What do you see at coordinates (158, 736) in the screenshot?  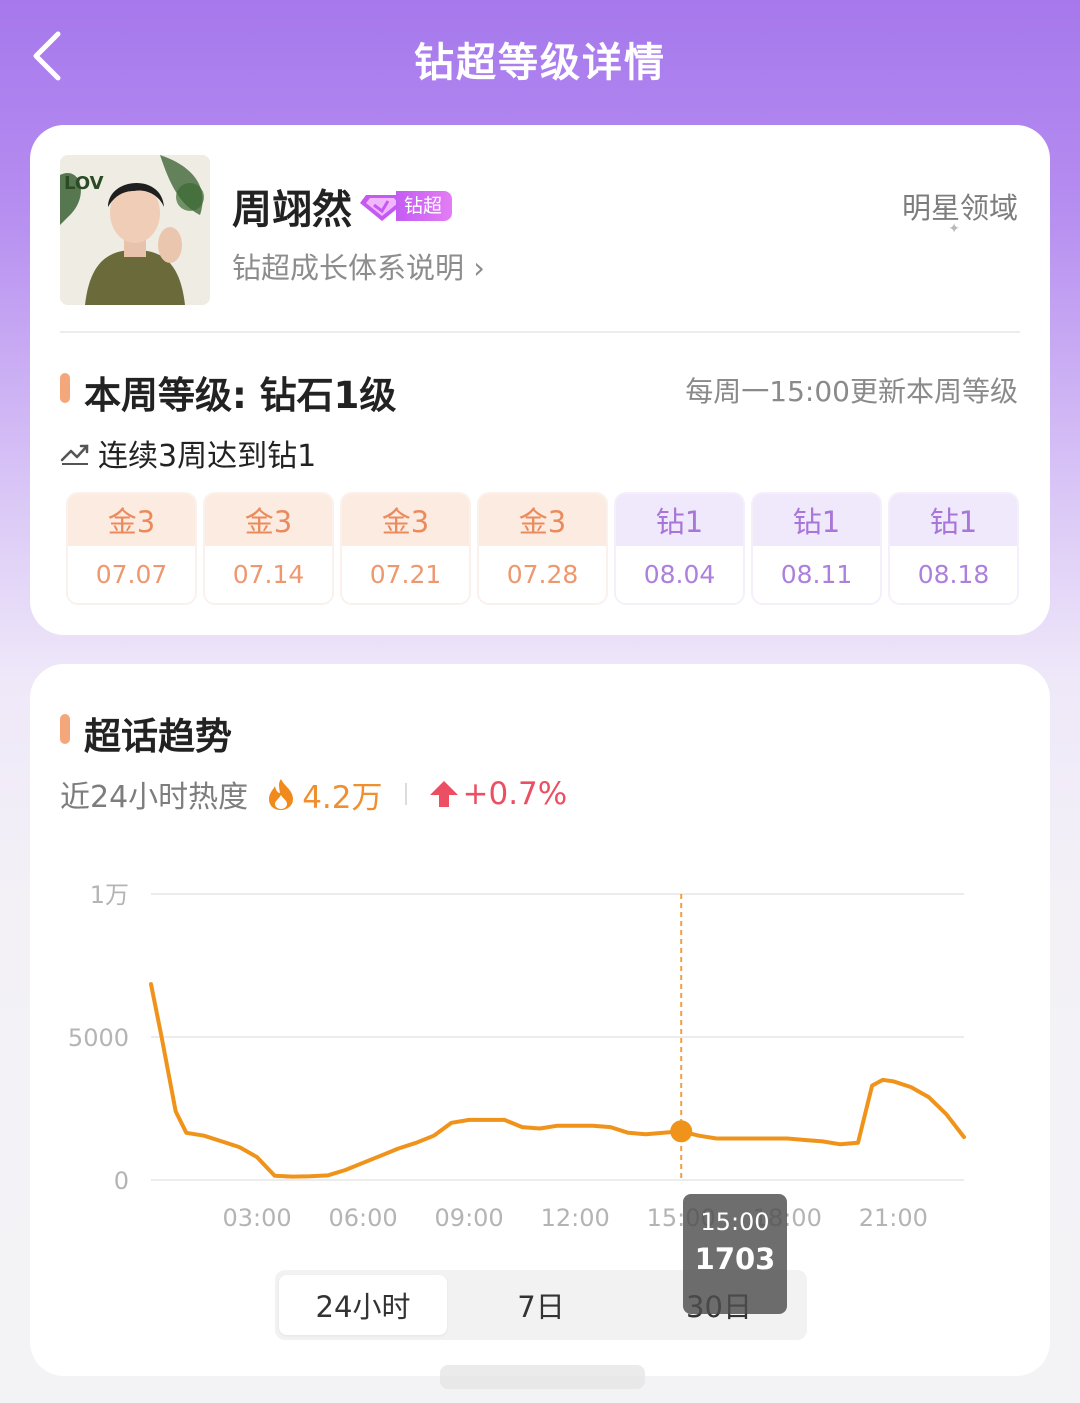 I see `trend-title: 超话趋势` at bounding box center [158, 736].